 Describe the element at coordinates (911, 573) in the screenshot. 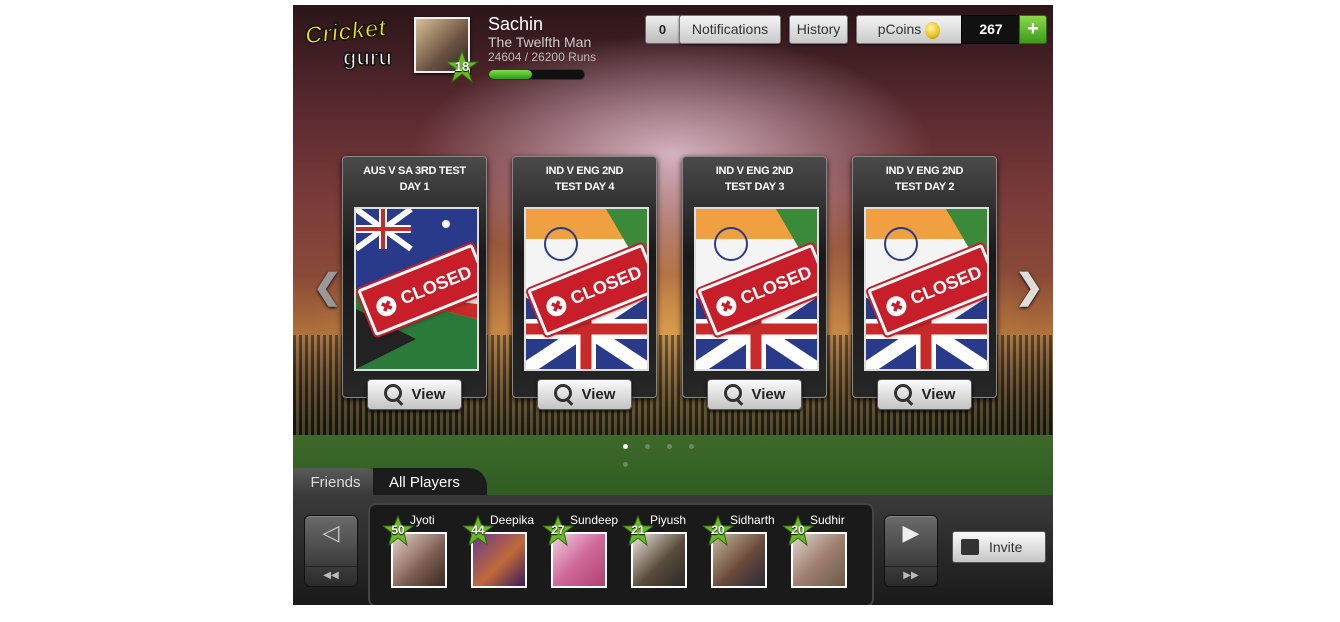

I see `fast-forward-icon: ▶▶` at that location.